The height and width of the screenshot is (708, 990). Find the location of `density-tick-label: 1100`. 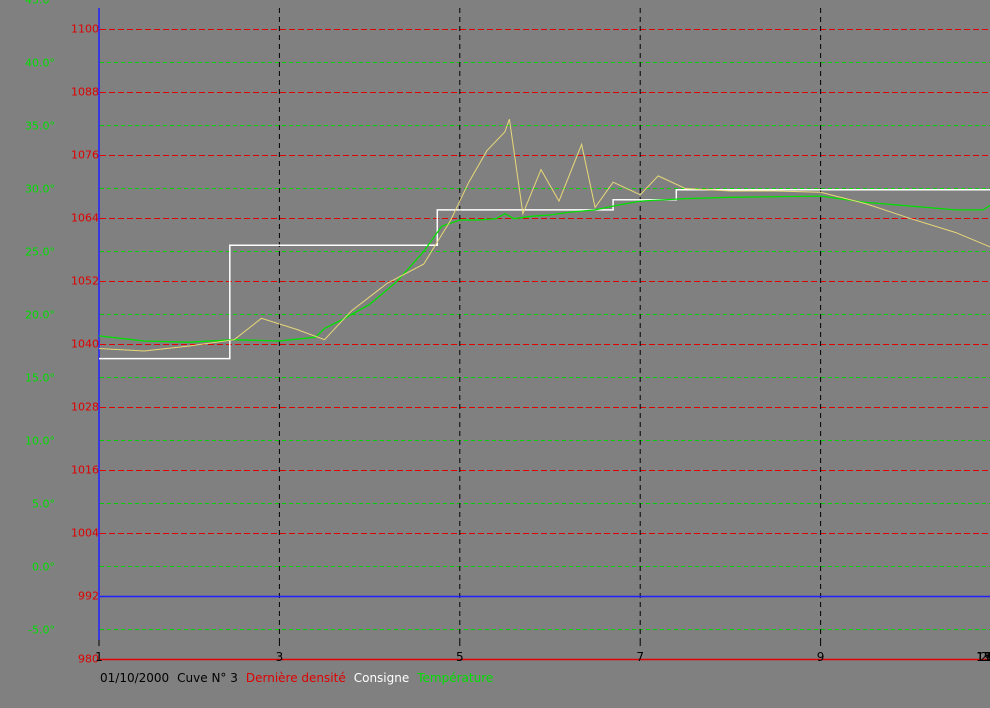

density-tick-label: 1100 is located at coordinates (85, 29).